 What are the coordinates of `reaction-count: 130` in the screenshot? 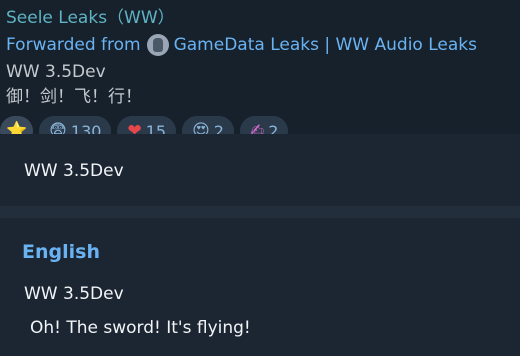 It's located at (86, 128).